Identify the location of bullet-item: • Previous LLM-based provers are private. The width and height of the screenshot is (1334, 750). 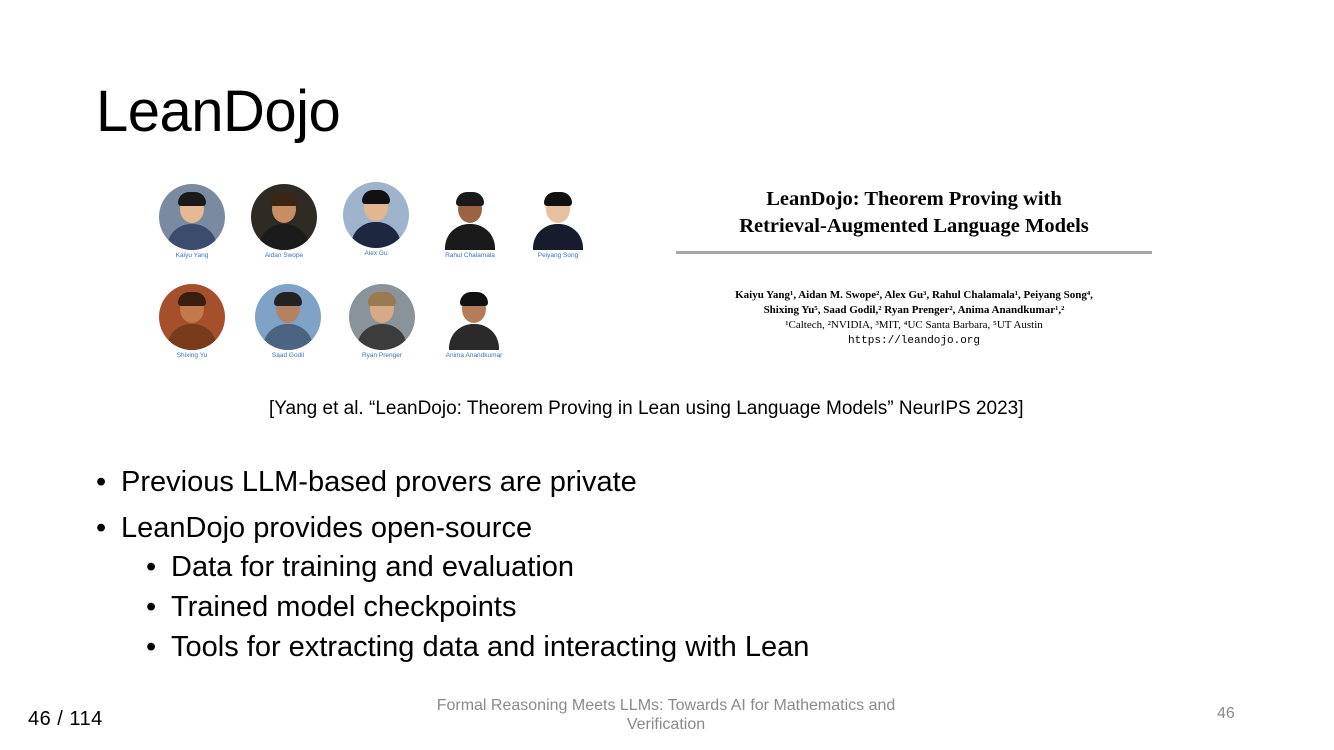
(452, 482).